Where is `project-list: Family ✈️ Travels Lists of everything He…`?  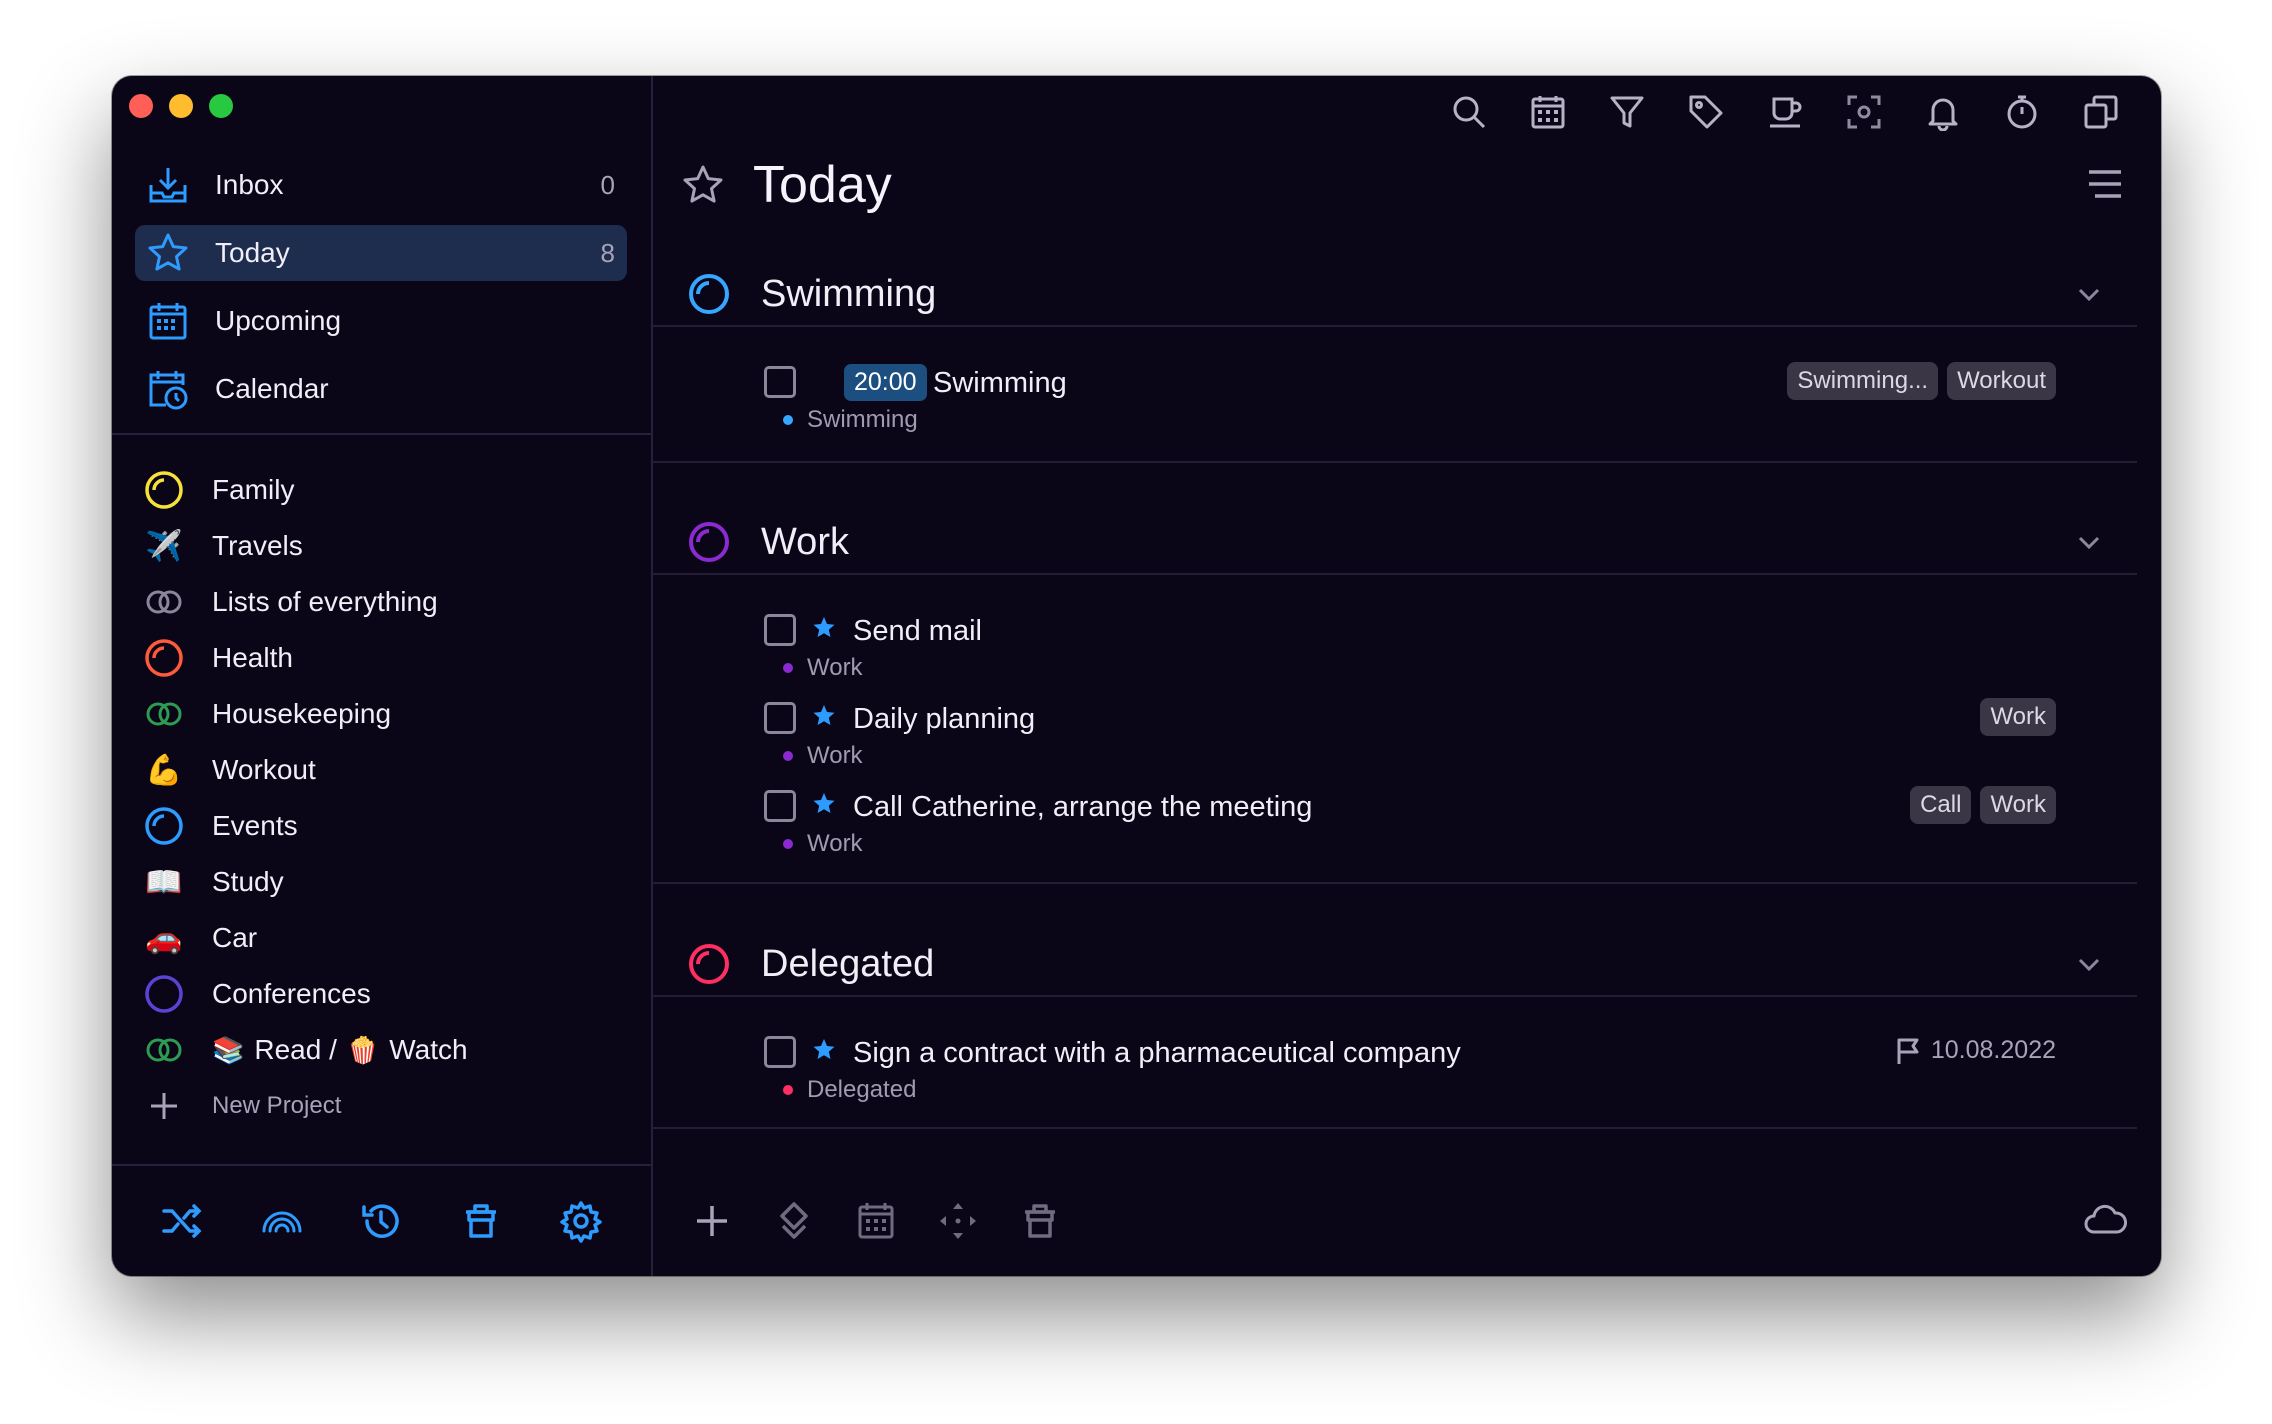 project-list: Family ✈️ Travels Lists of everything He… is located at coordinates (382, 798).